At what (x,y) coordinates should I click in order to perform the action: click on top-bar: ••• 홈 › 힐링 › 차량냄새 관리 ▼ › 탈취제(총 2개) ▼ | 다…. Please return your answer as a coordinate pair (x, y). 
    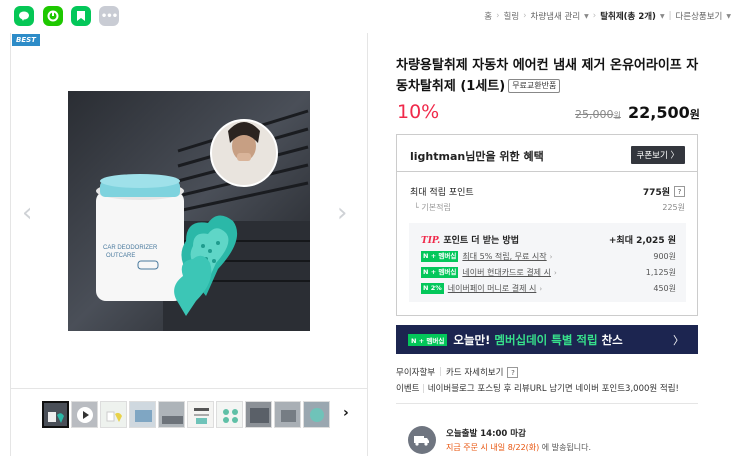
    Looking at the image, I should click on (371, 16).